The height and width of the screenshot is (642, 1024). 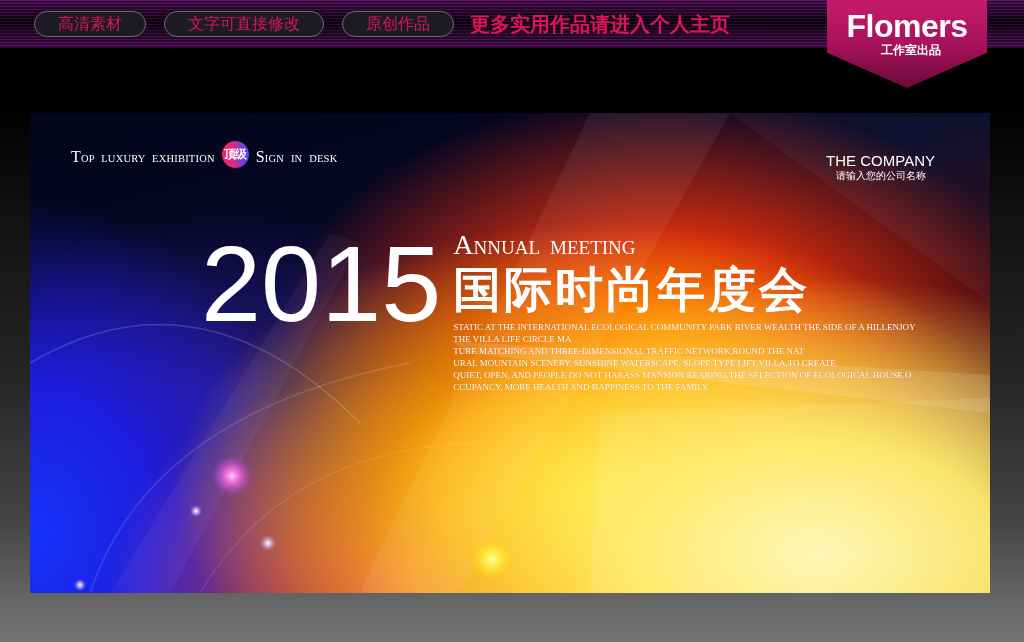 I want to click on company-name: THE COMPANY, so click(x=880, y=160).